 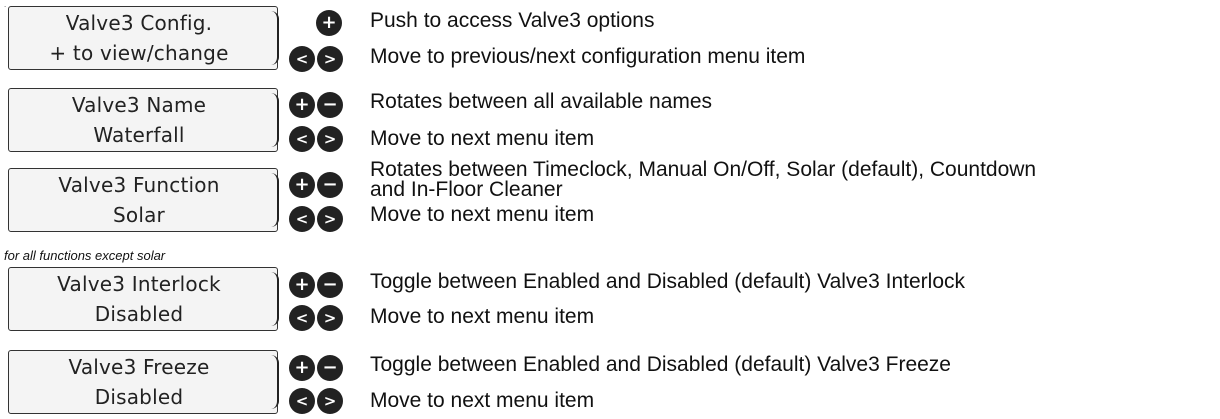 What do you see at coordinates (541, 101) in the screenshot?
I see `description: Rotates between all available names` at bounding box center [541, 101].